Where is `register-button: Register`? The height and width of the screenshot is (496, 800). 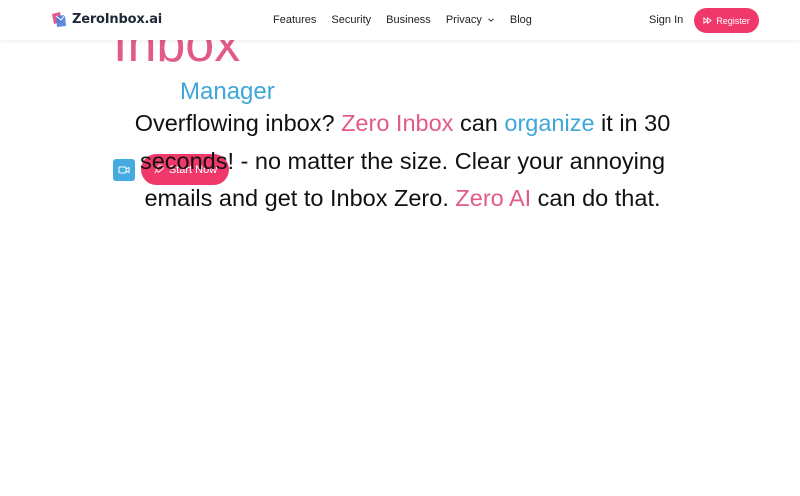 register-button: Register is located at coordinates (726, 20).